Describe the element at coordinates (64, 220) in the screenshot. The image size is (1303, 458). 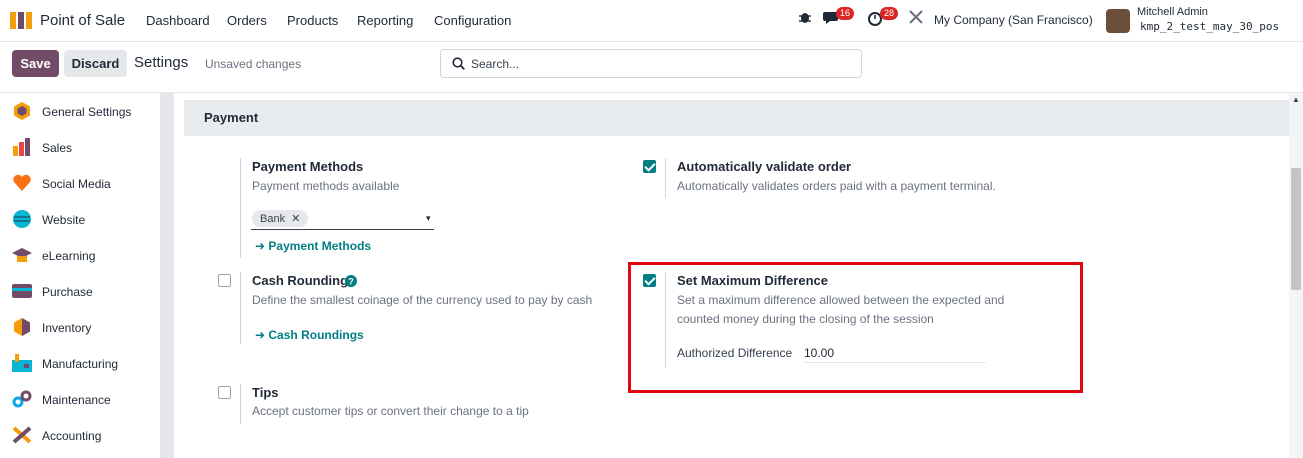
I see `sidebar-item-label: Website` at that location.